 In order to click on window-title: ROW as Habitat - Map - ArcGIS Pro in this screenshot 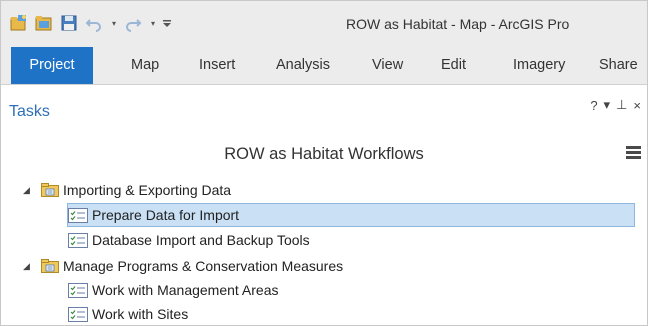, I will do `click(458, 24)`.